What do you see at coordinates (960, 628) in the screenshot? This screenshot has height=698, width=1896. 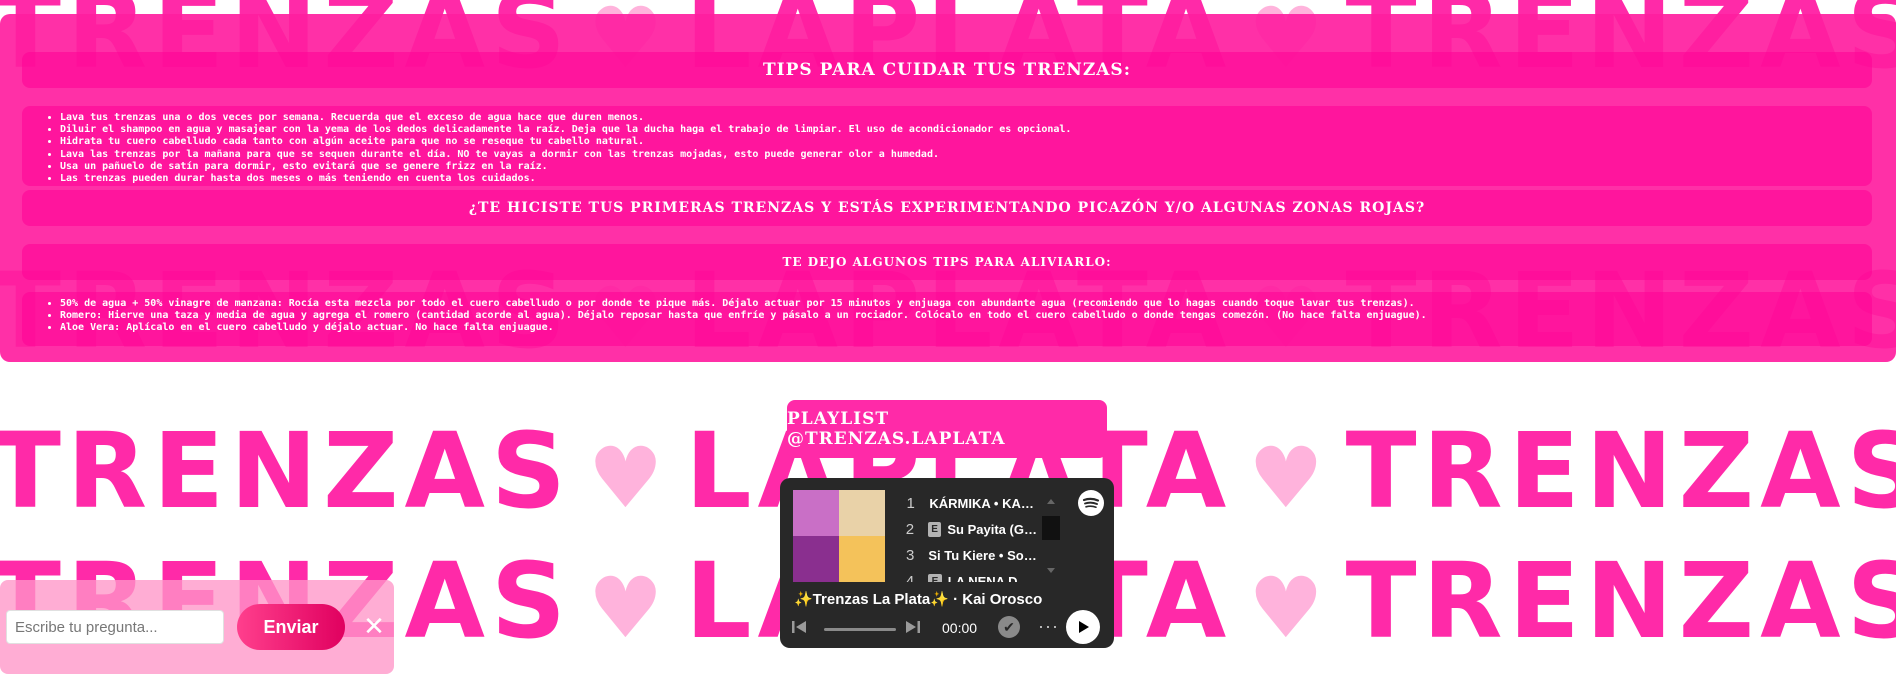 I see `elapsed-time: 00:00` at bounding box center [960, 628].